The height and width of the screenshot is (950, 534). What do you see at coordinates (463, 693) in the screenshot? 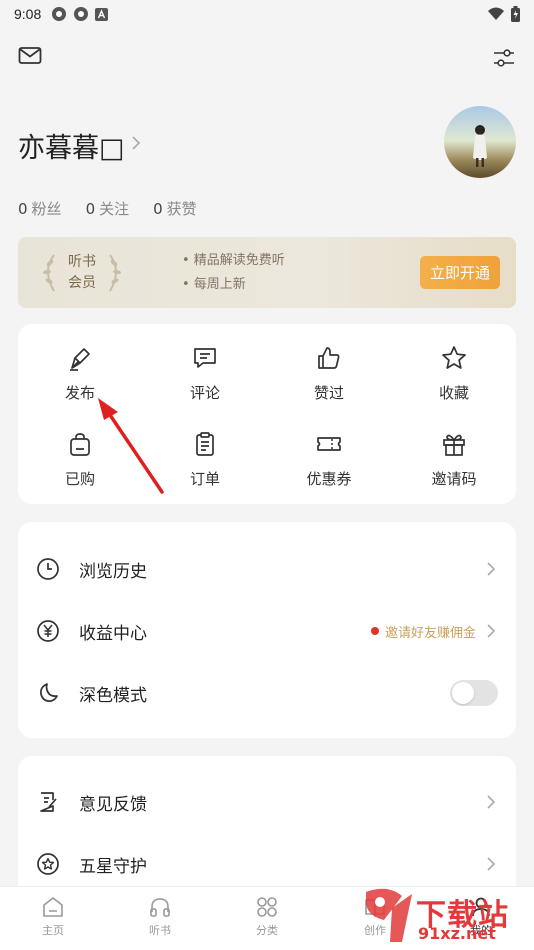
I see `toggle-knob` at bounding box center [463, 693].